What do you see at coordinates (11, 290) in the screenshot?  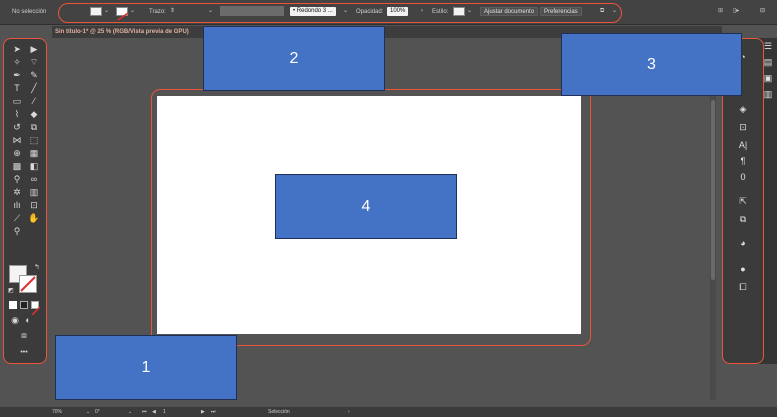 I see `default-colors-icon: ◩` at bounding box center [11, 290].